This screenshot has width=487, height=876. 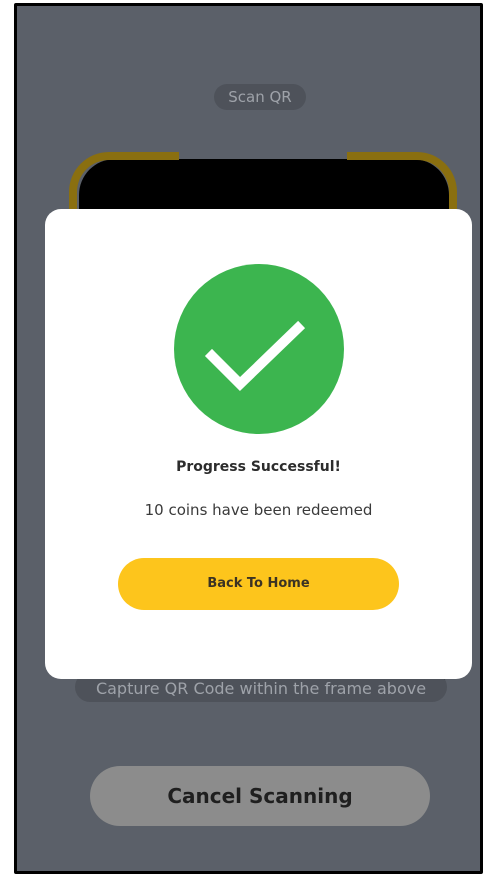 What do you see at coordinates (260, 97) in the screenshot?
I see `scan-qr-title: Scan QR` at bounding box center [260, 97].